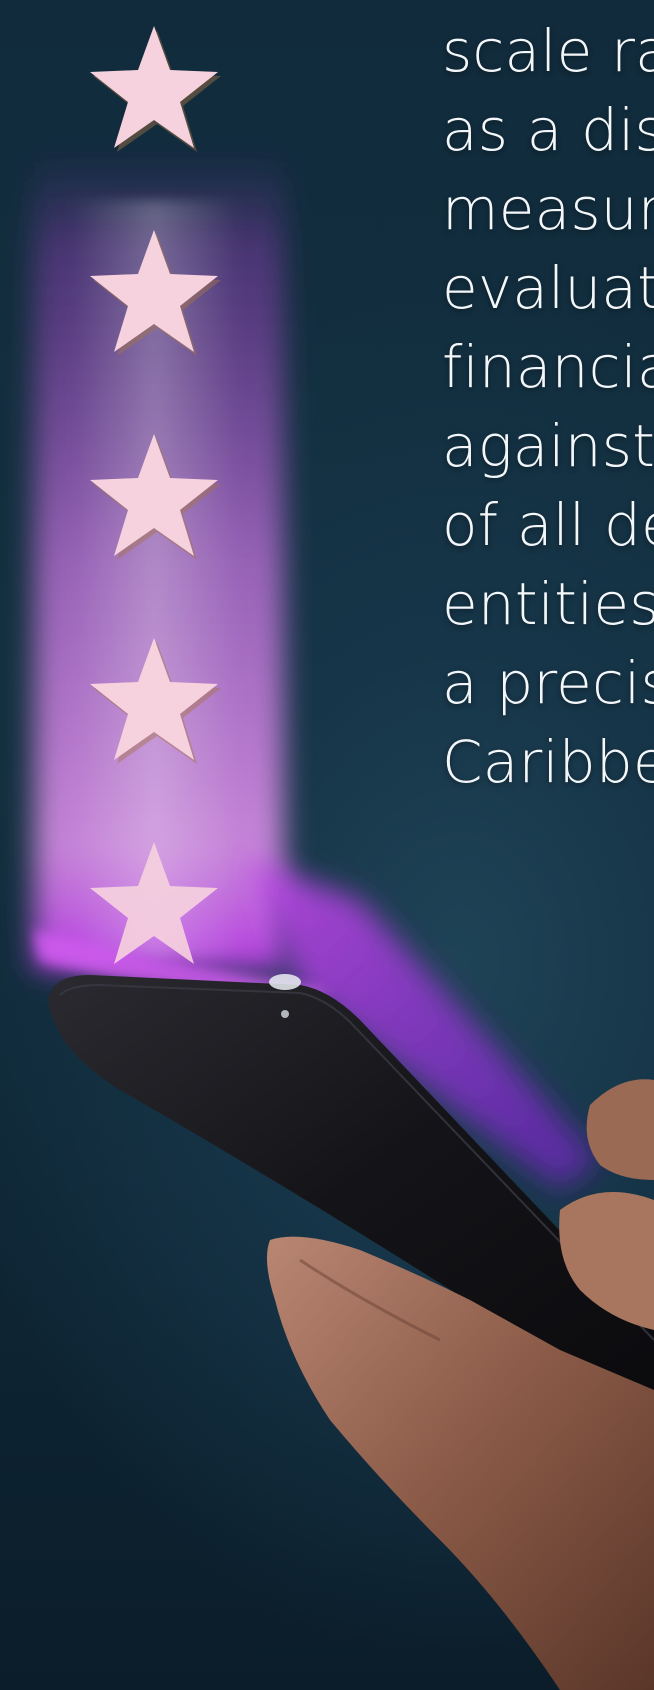 The width and height of the screenshot is (654, 1690). I want to click on headline-line: measure, so click(548, 209).